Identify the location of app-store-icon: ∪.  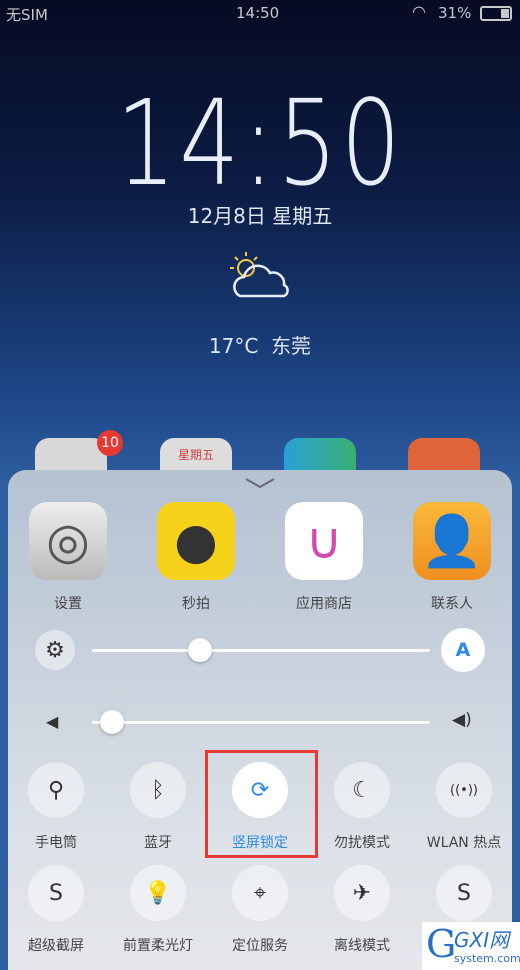
(324, 541).